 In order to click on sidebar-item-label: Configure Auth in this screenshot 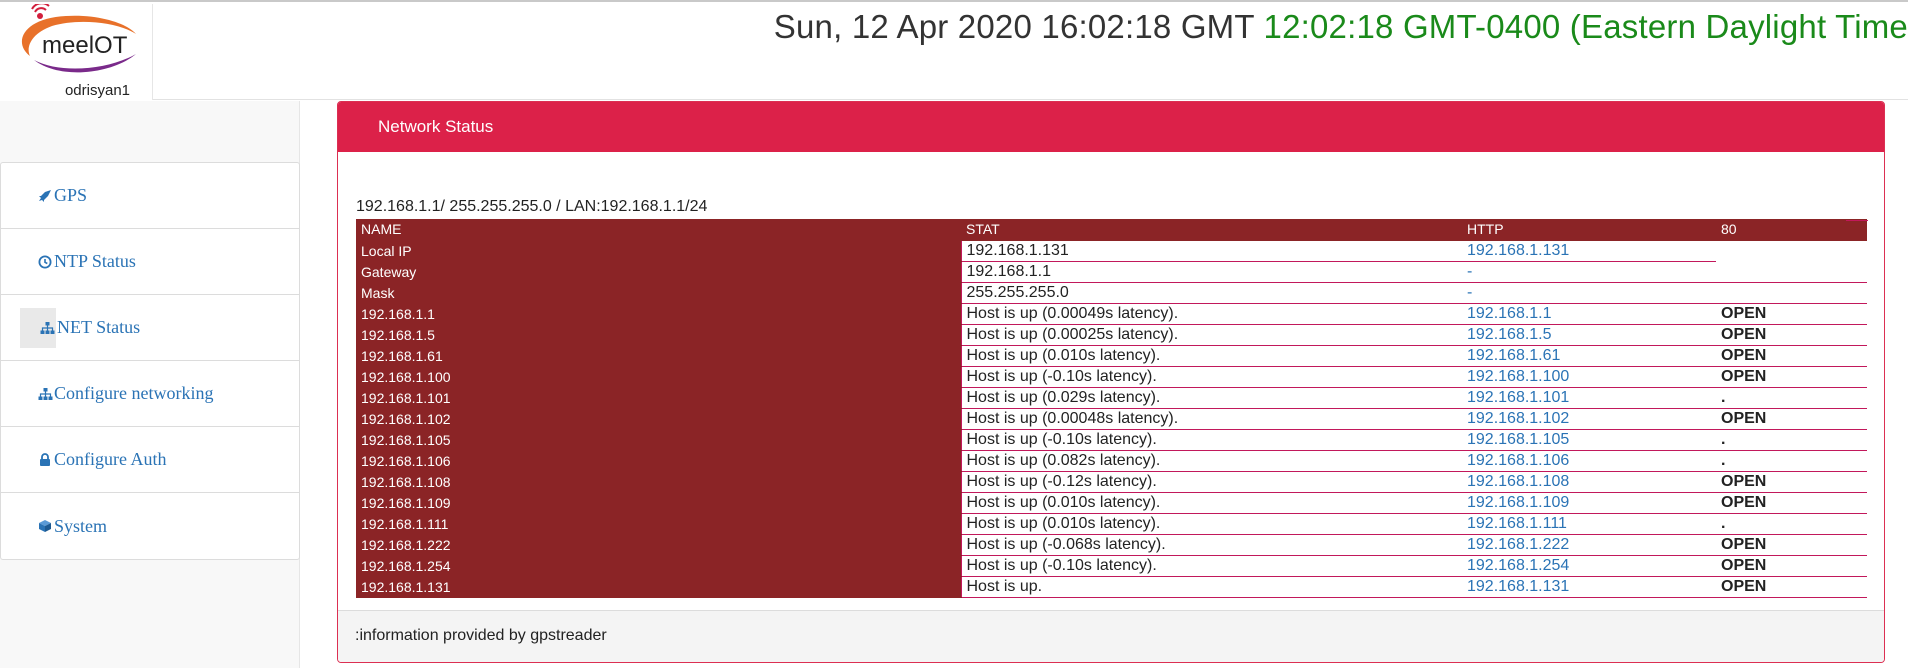, I will do `click(110, 459)`.